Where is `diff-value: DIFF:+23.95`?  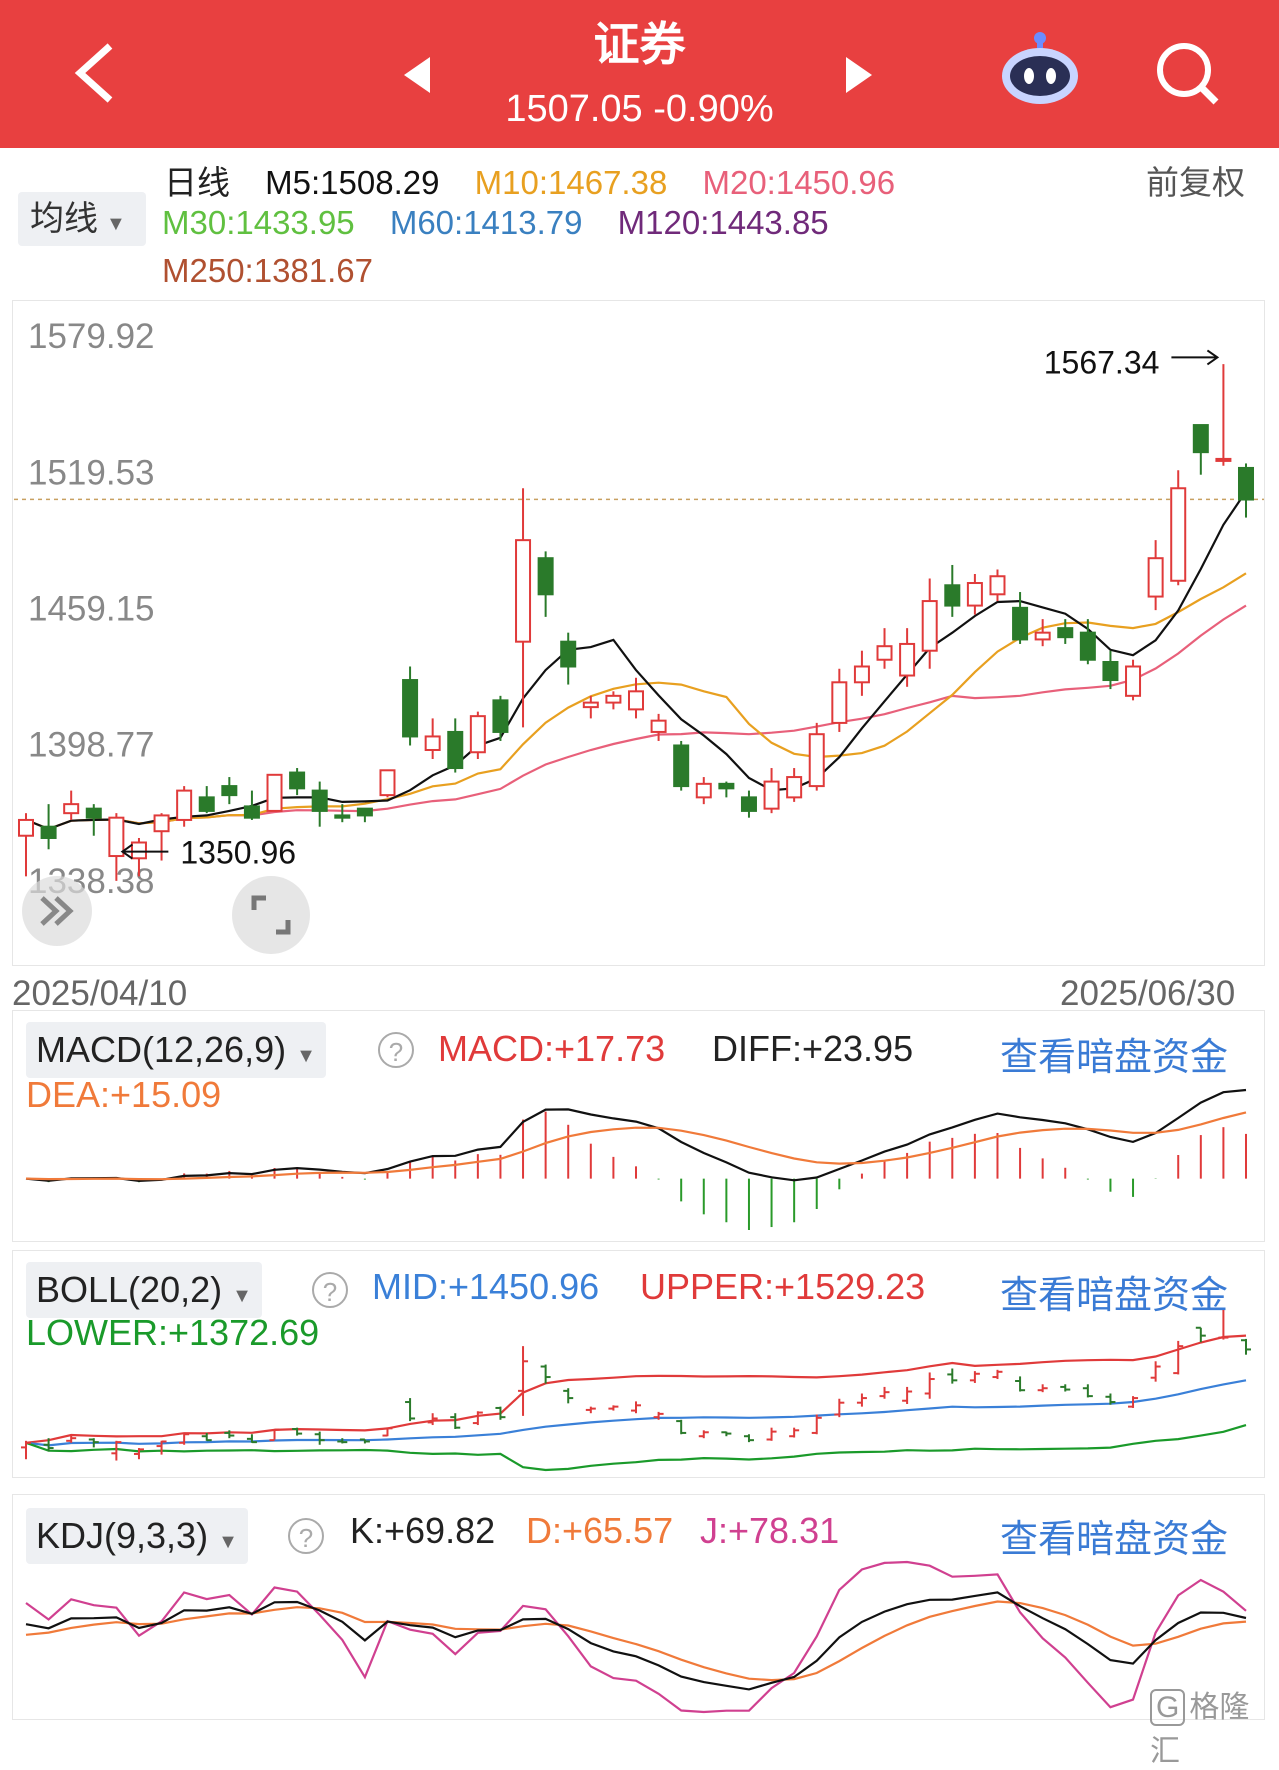 diff-value: DIFF:+23.95 is located at coordinates (813, 1048).